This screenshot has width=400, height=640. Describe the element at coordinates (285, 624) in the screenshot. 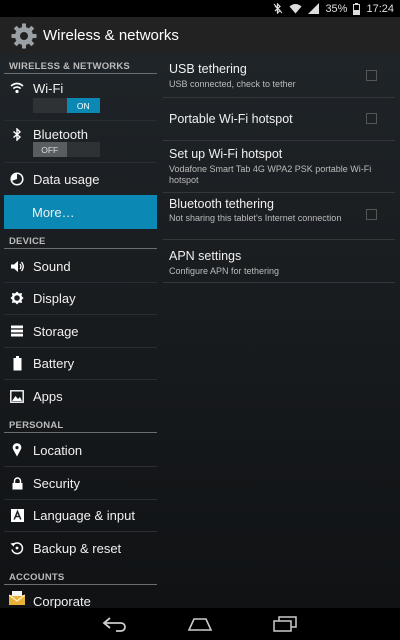

I see `recent-apps-button` at that location.